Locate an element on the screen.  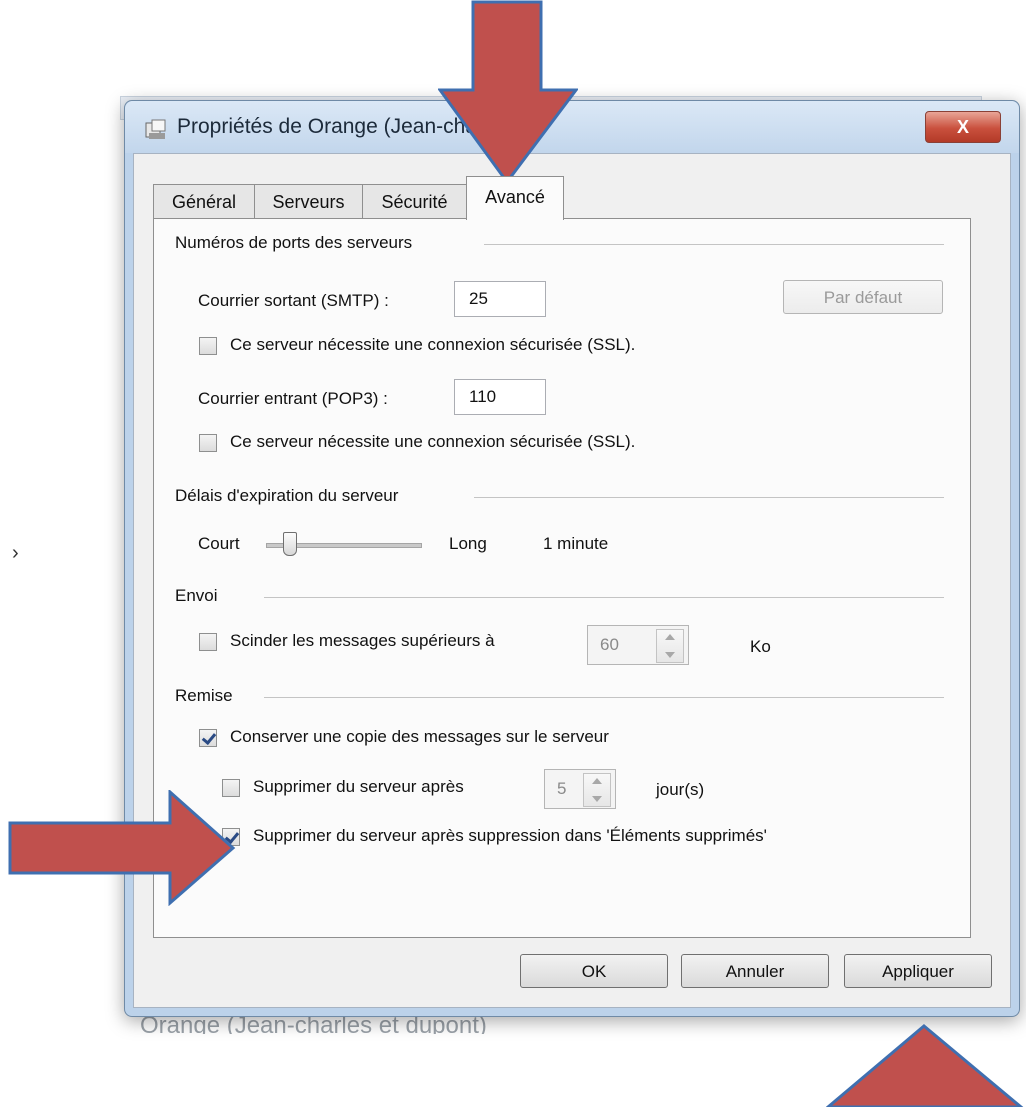
delete-after-label: Supprimer du serveur après is located at coordinates (358, 786).